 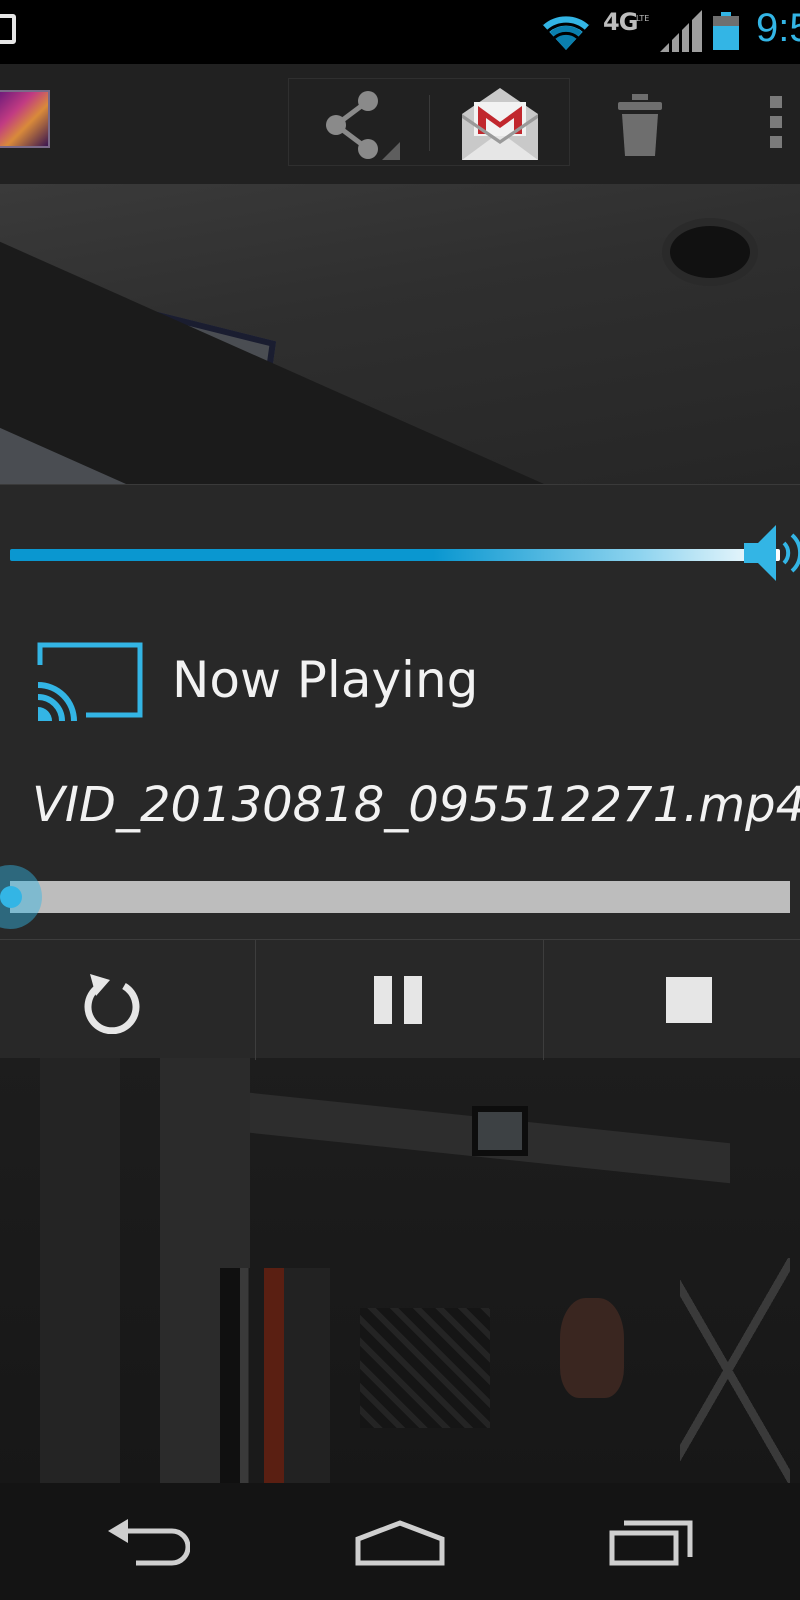 I want to click on share-divider, so click(x=429, y=123).